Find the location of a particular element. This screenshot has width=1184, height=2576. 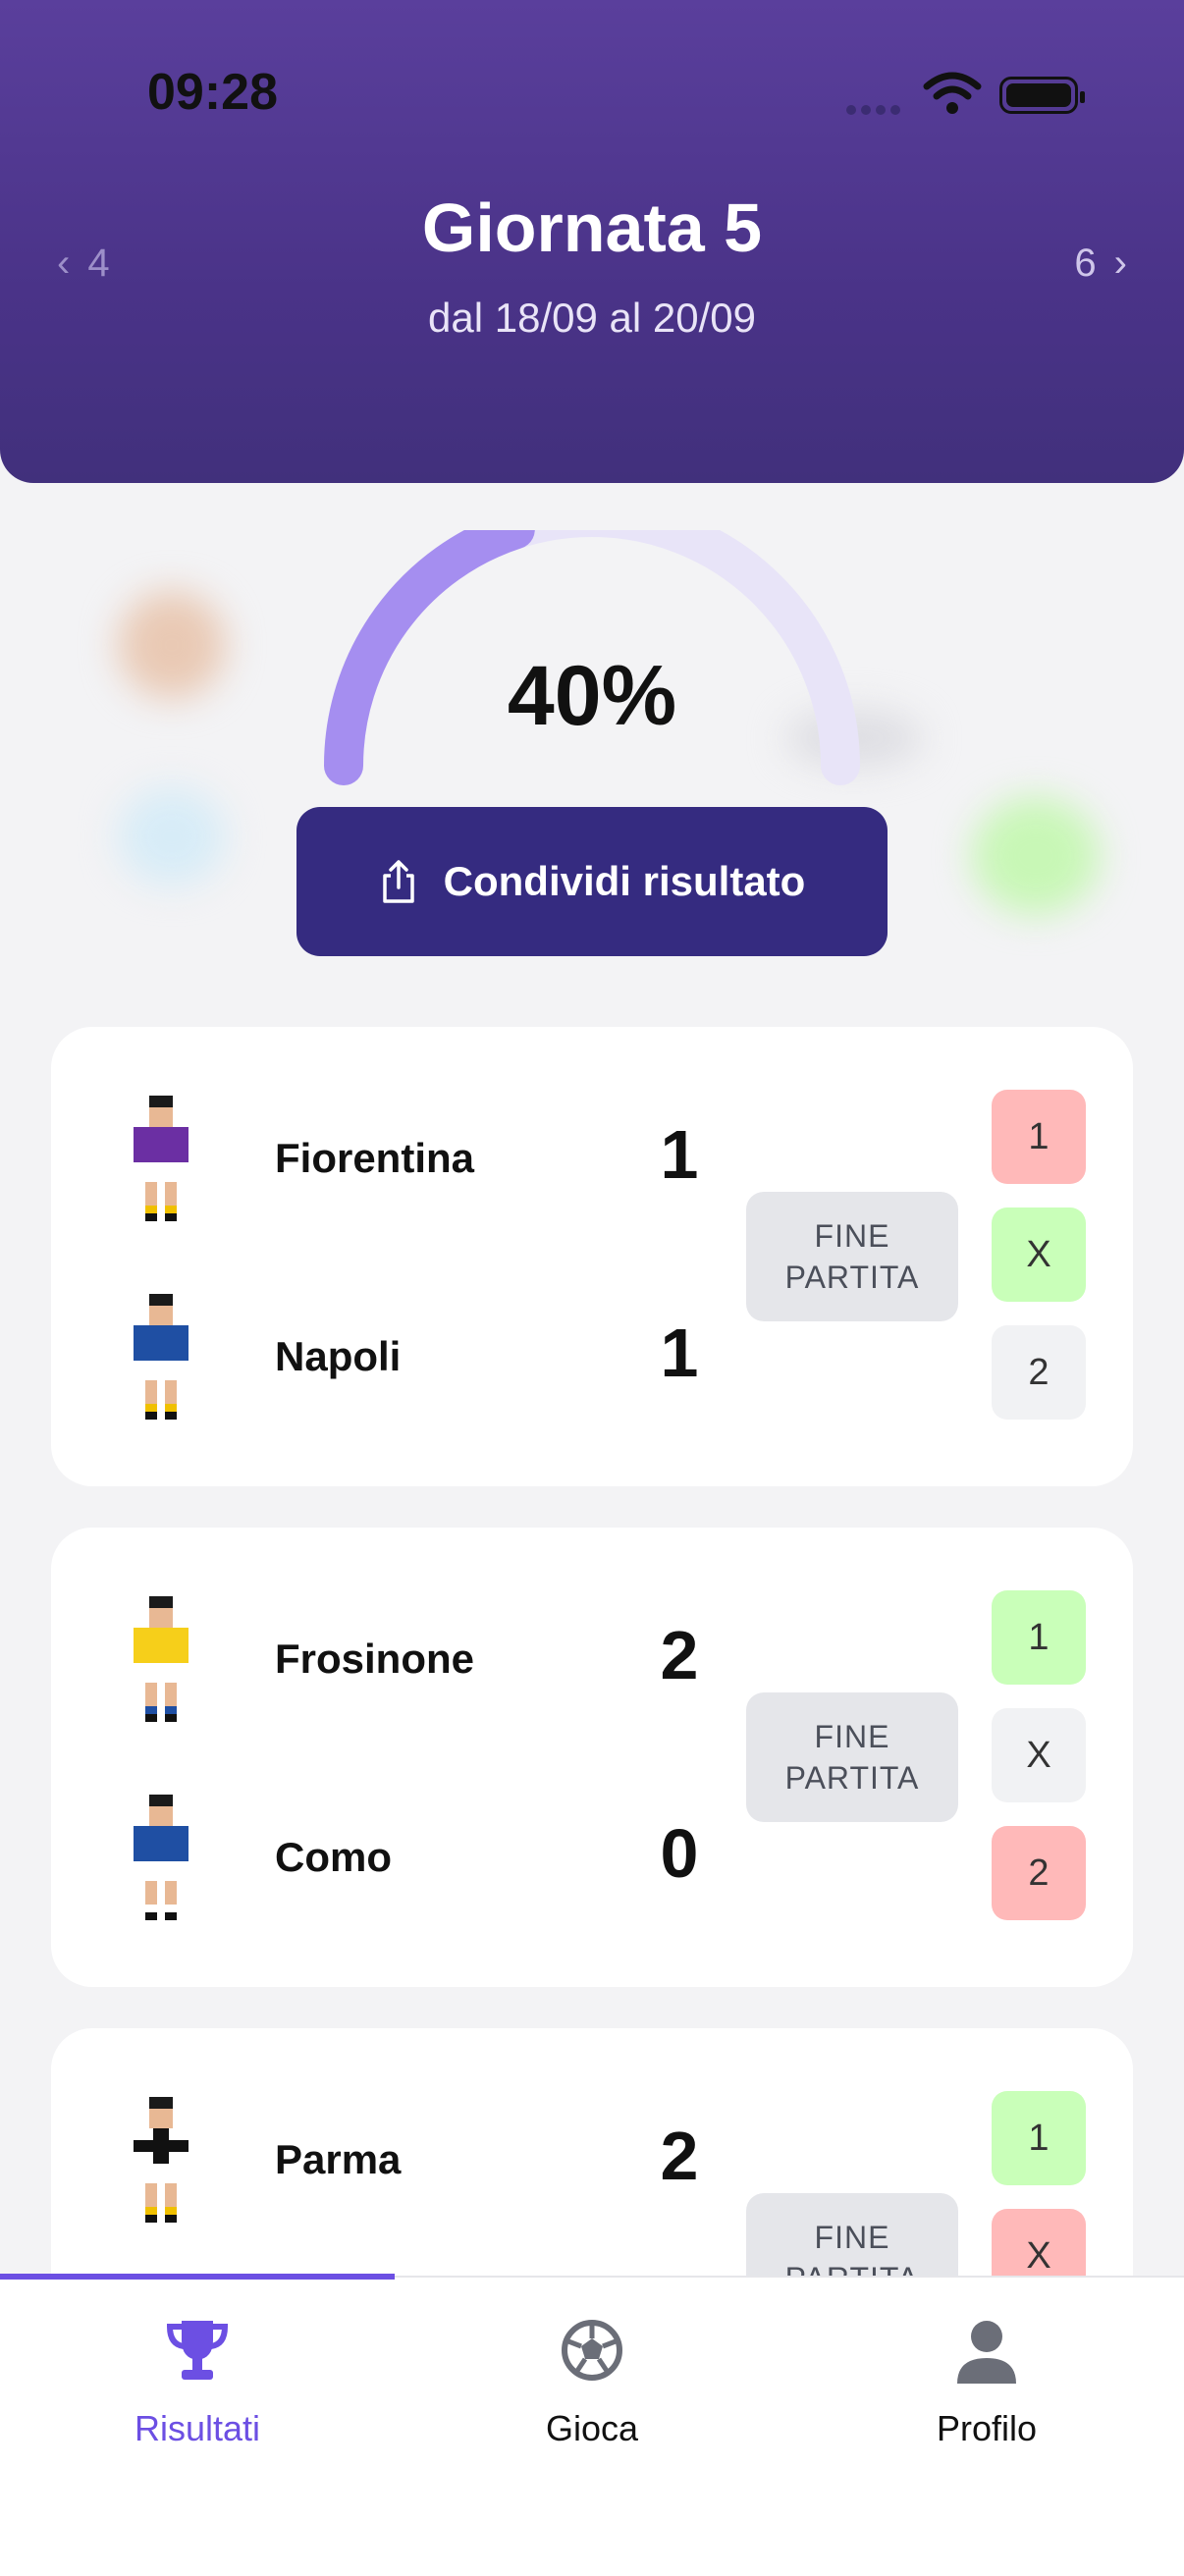

battery-icon is located at coordinates (1042, 95).